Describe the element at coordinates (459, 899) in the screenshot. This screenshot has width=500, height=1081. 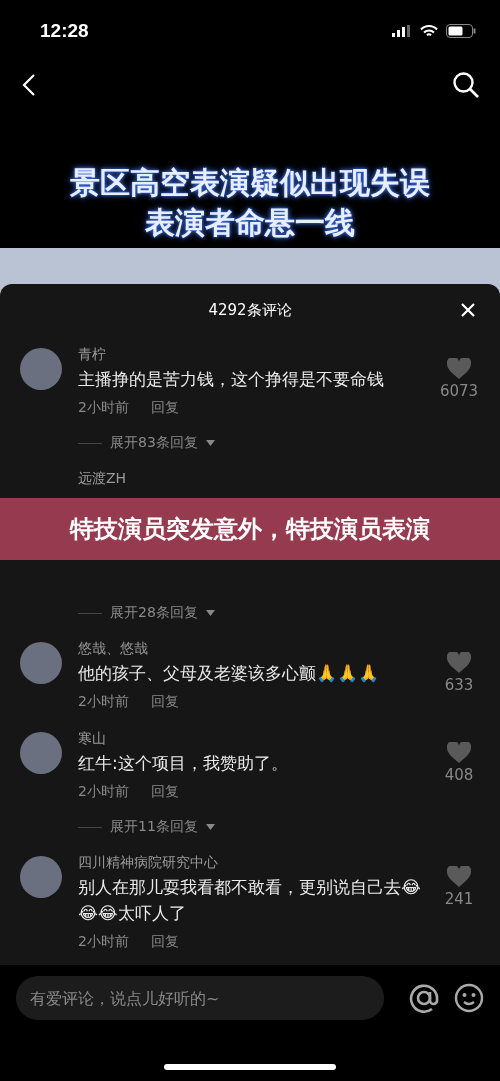
I see `like-count: 241` at that location.